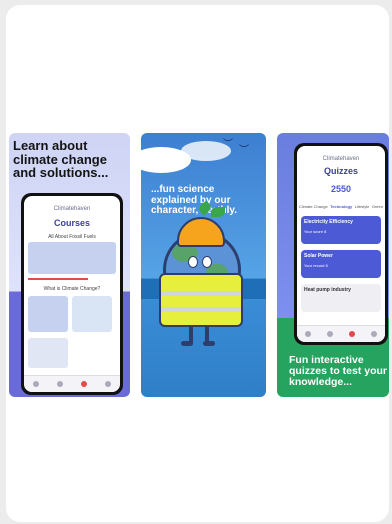 This screenshot has height=524, width=392. I want to click on course-progress, so click(58, 279).